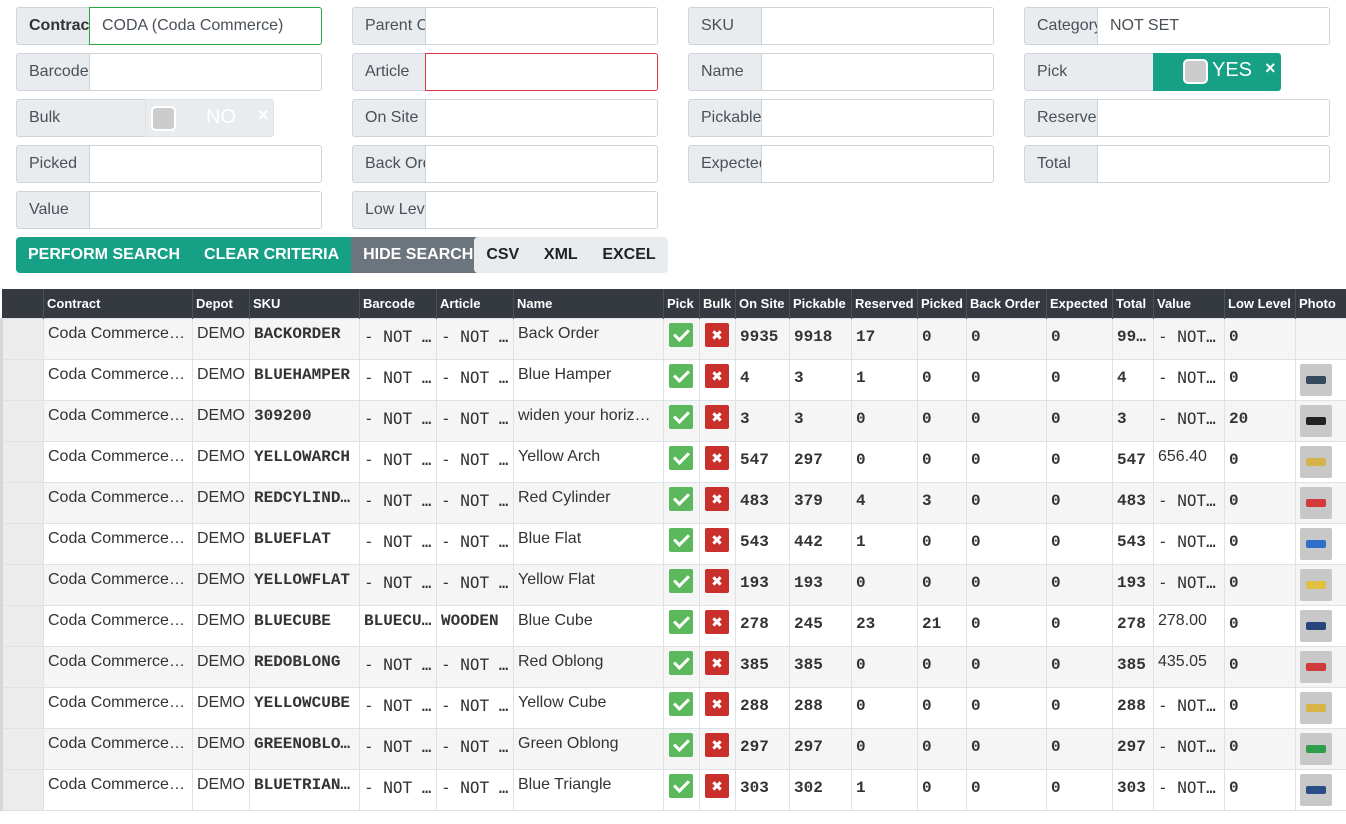  I want to click on column-header-depot: Depot, so click(221, 303).